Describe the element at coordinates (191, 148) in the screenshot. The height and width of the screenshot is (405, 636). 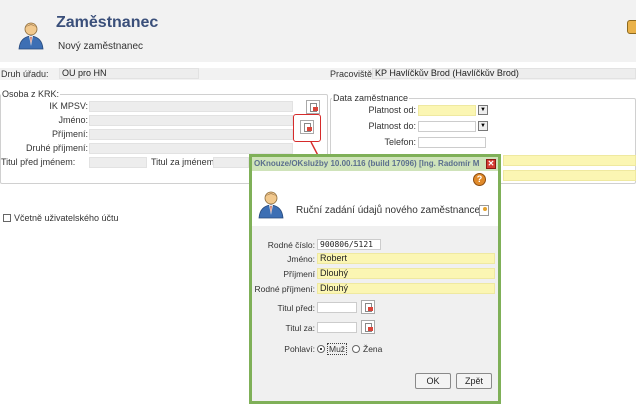
I see `druhe-prijmeni-field` at that location.